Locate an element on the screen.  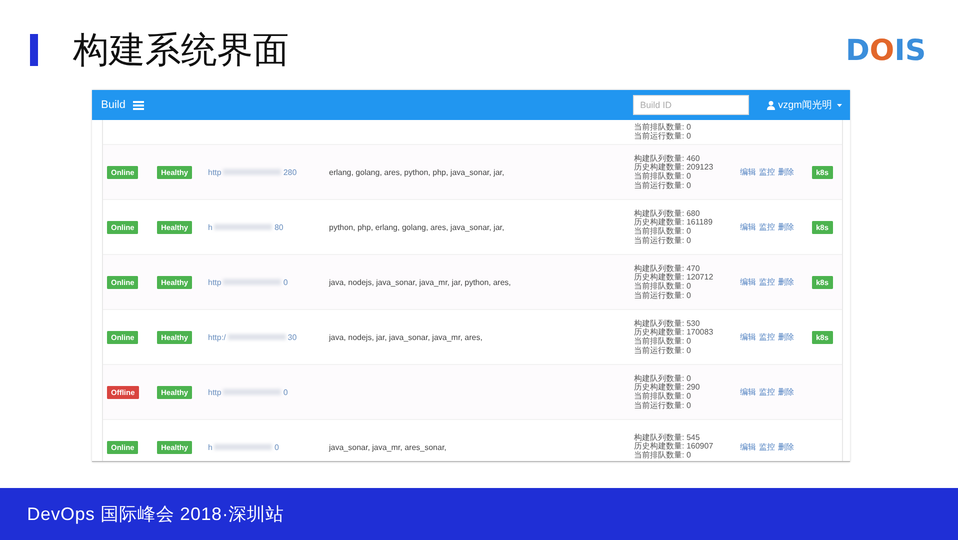
slide-title: 构建系统界面 is located at coordinates (181, 50).